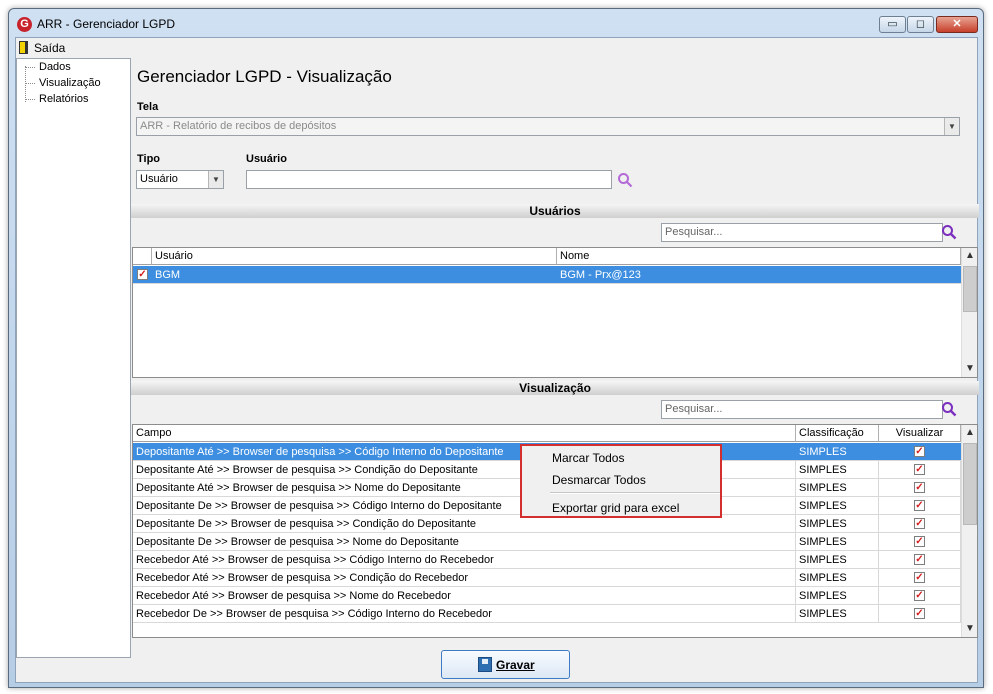 Image resolution: width=993 pixels, height=694 pixels. What do you see at coordinates (588, 458) in the screenshot?
I see `menu-item-marcar-todos: Marcar Todos` at bounding box center [588, 458].